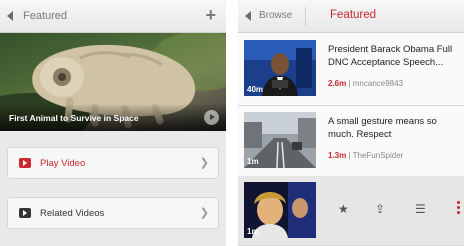  I want to click on view-count: 1.3m, so click(337, 155).